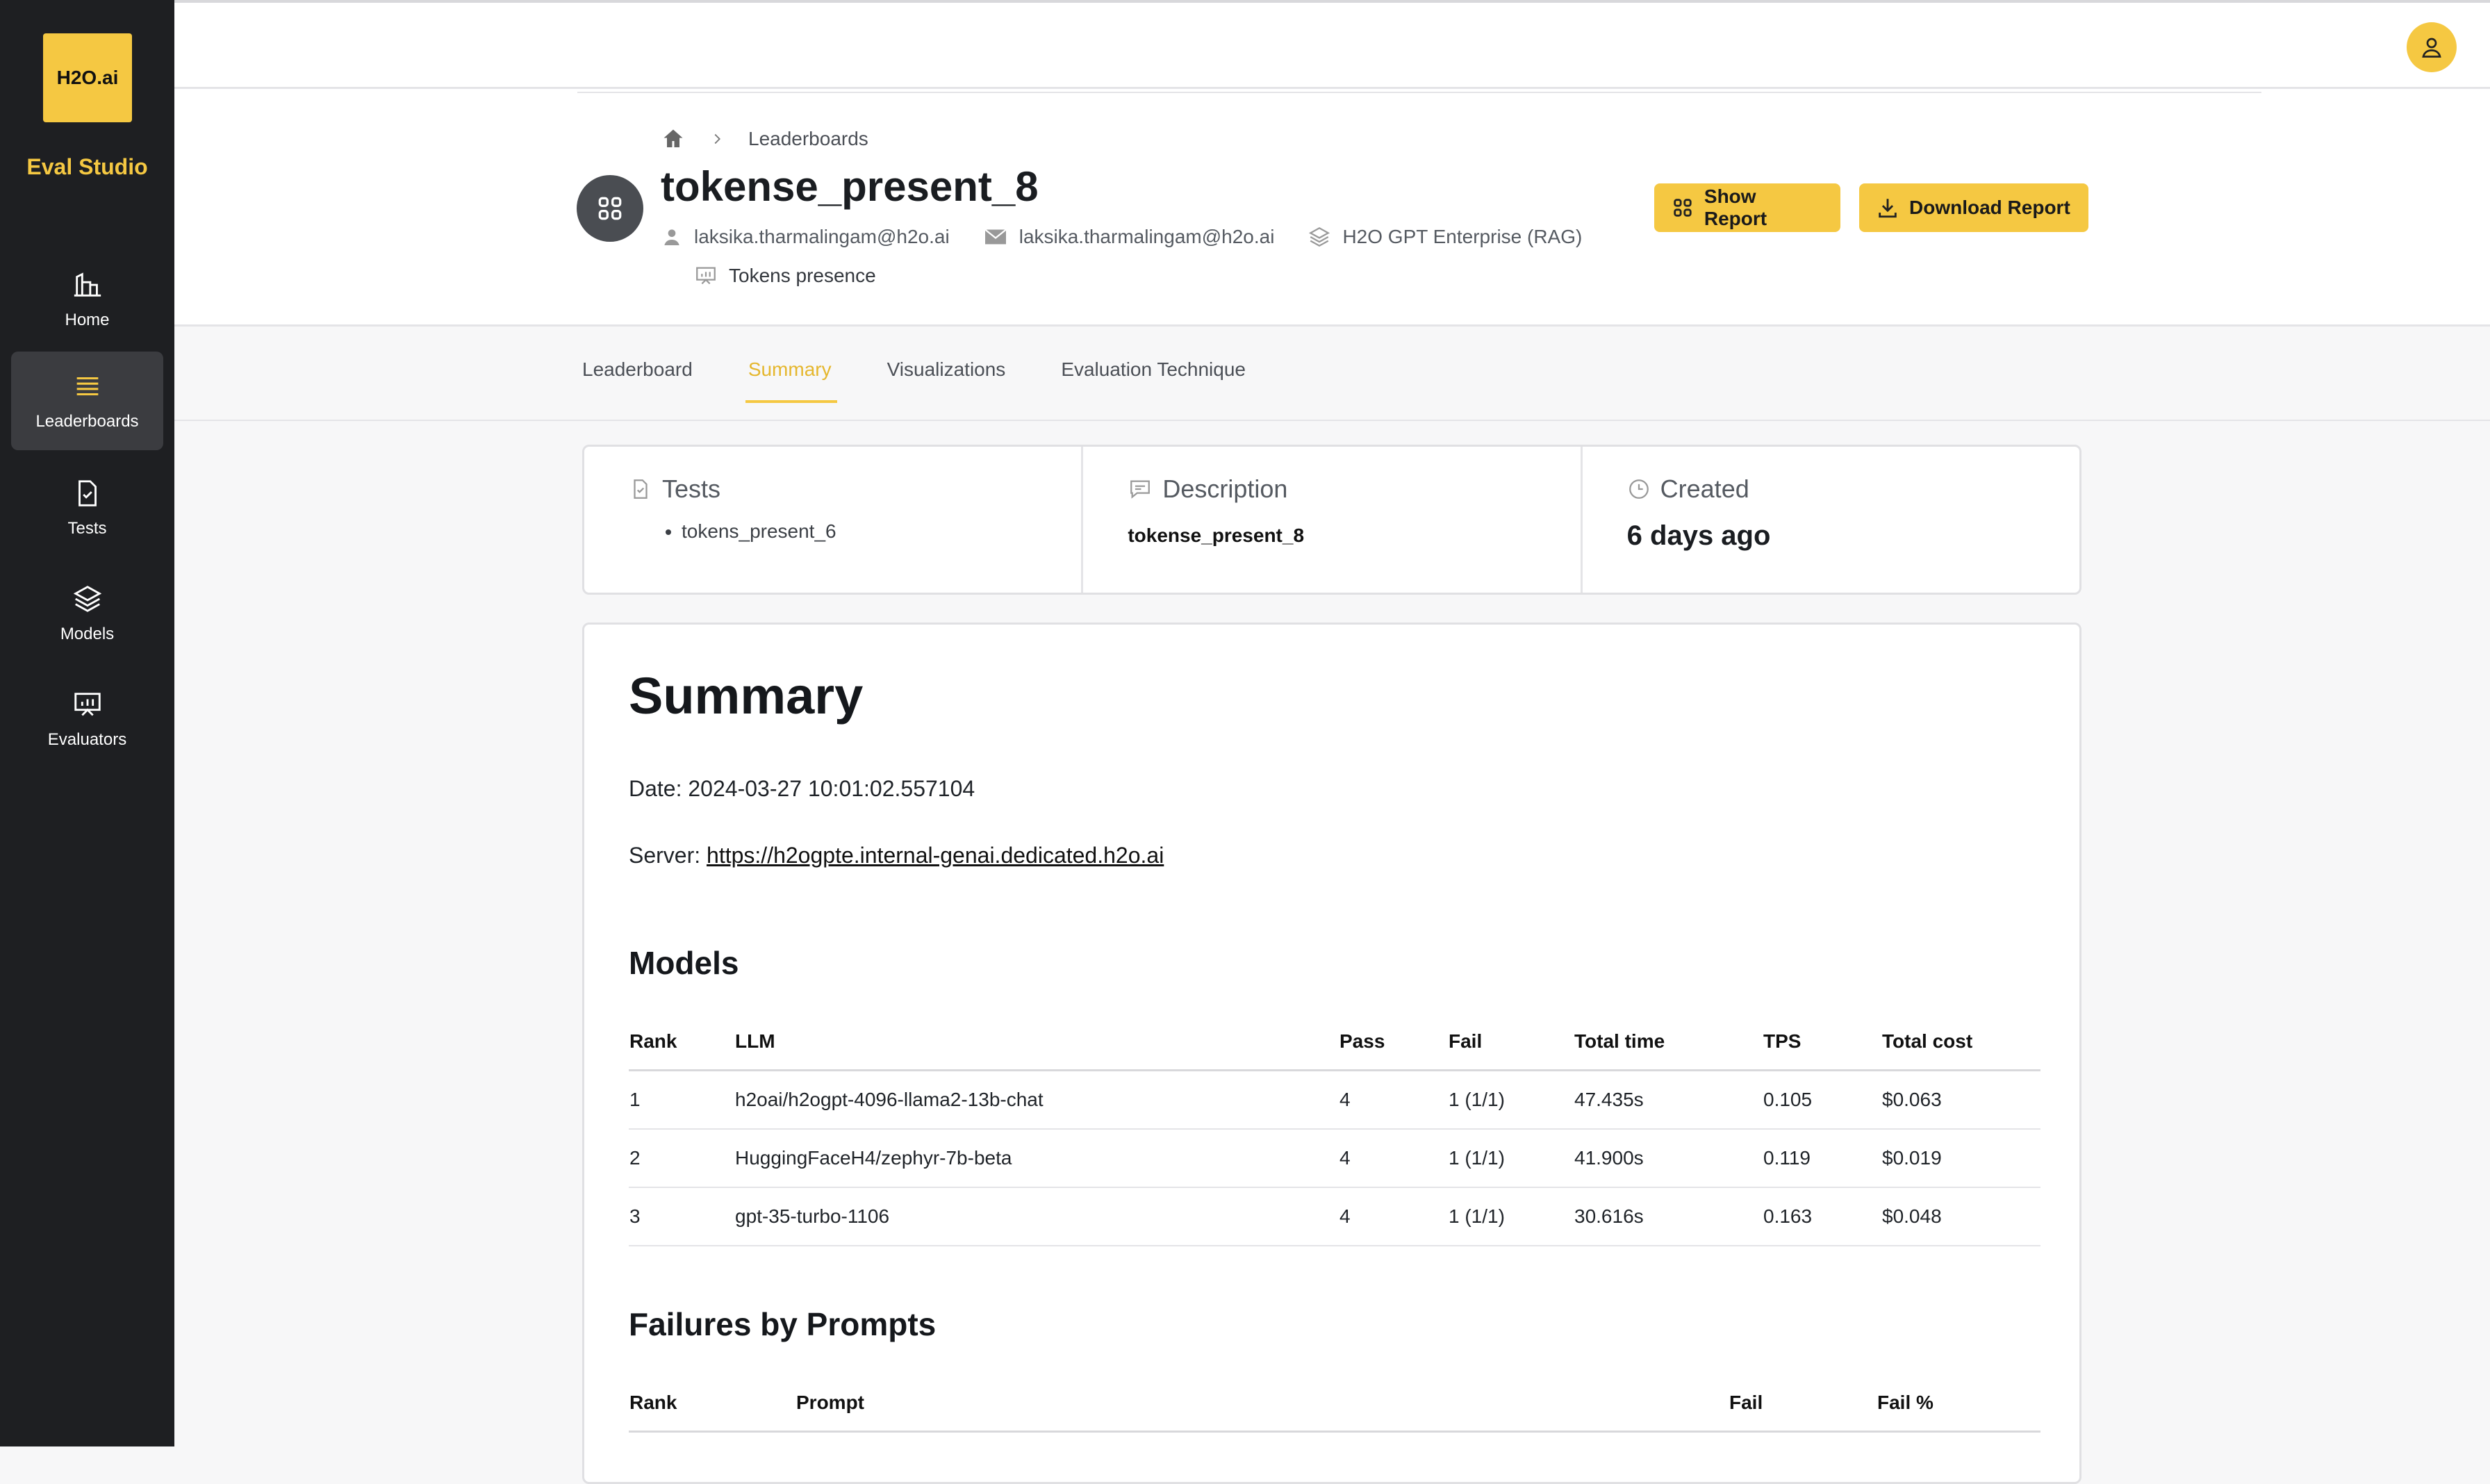 Image resolution: width=2490 pixels, height=1484 pixels. Describe the element at coordinates (1736, 208) in the screenshot. I see `show-report-label: Show Report` at that location.